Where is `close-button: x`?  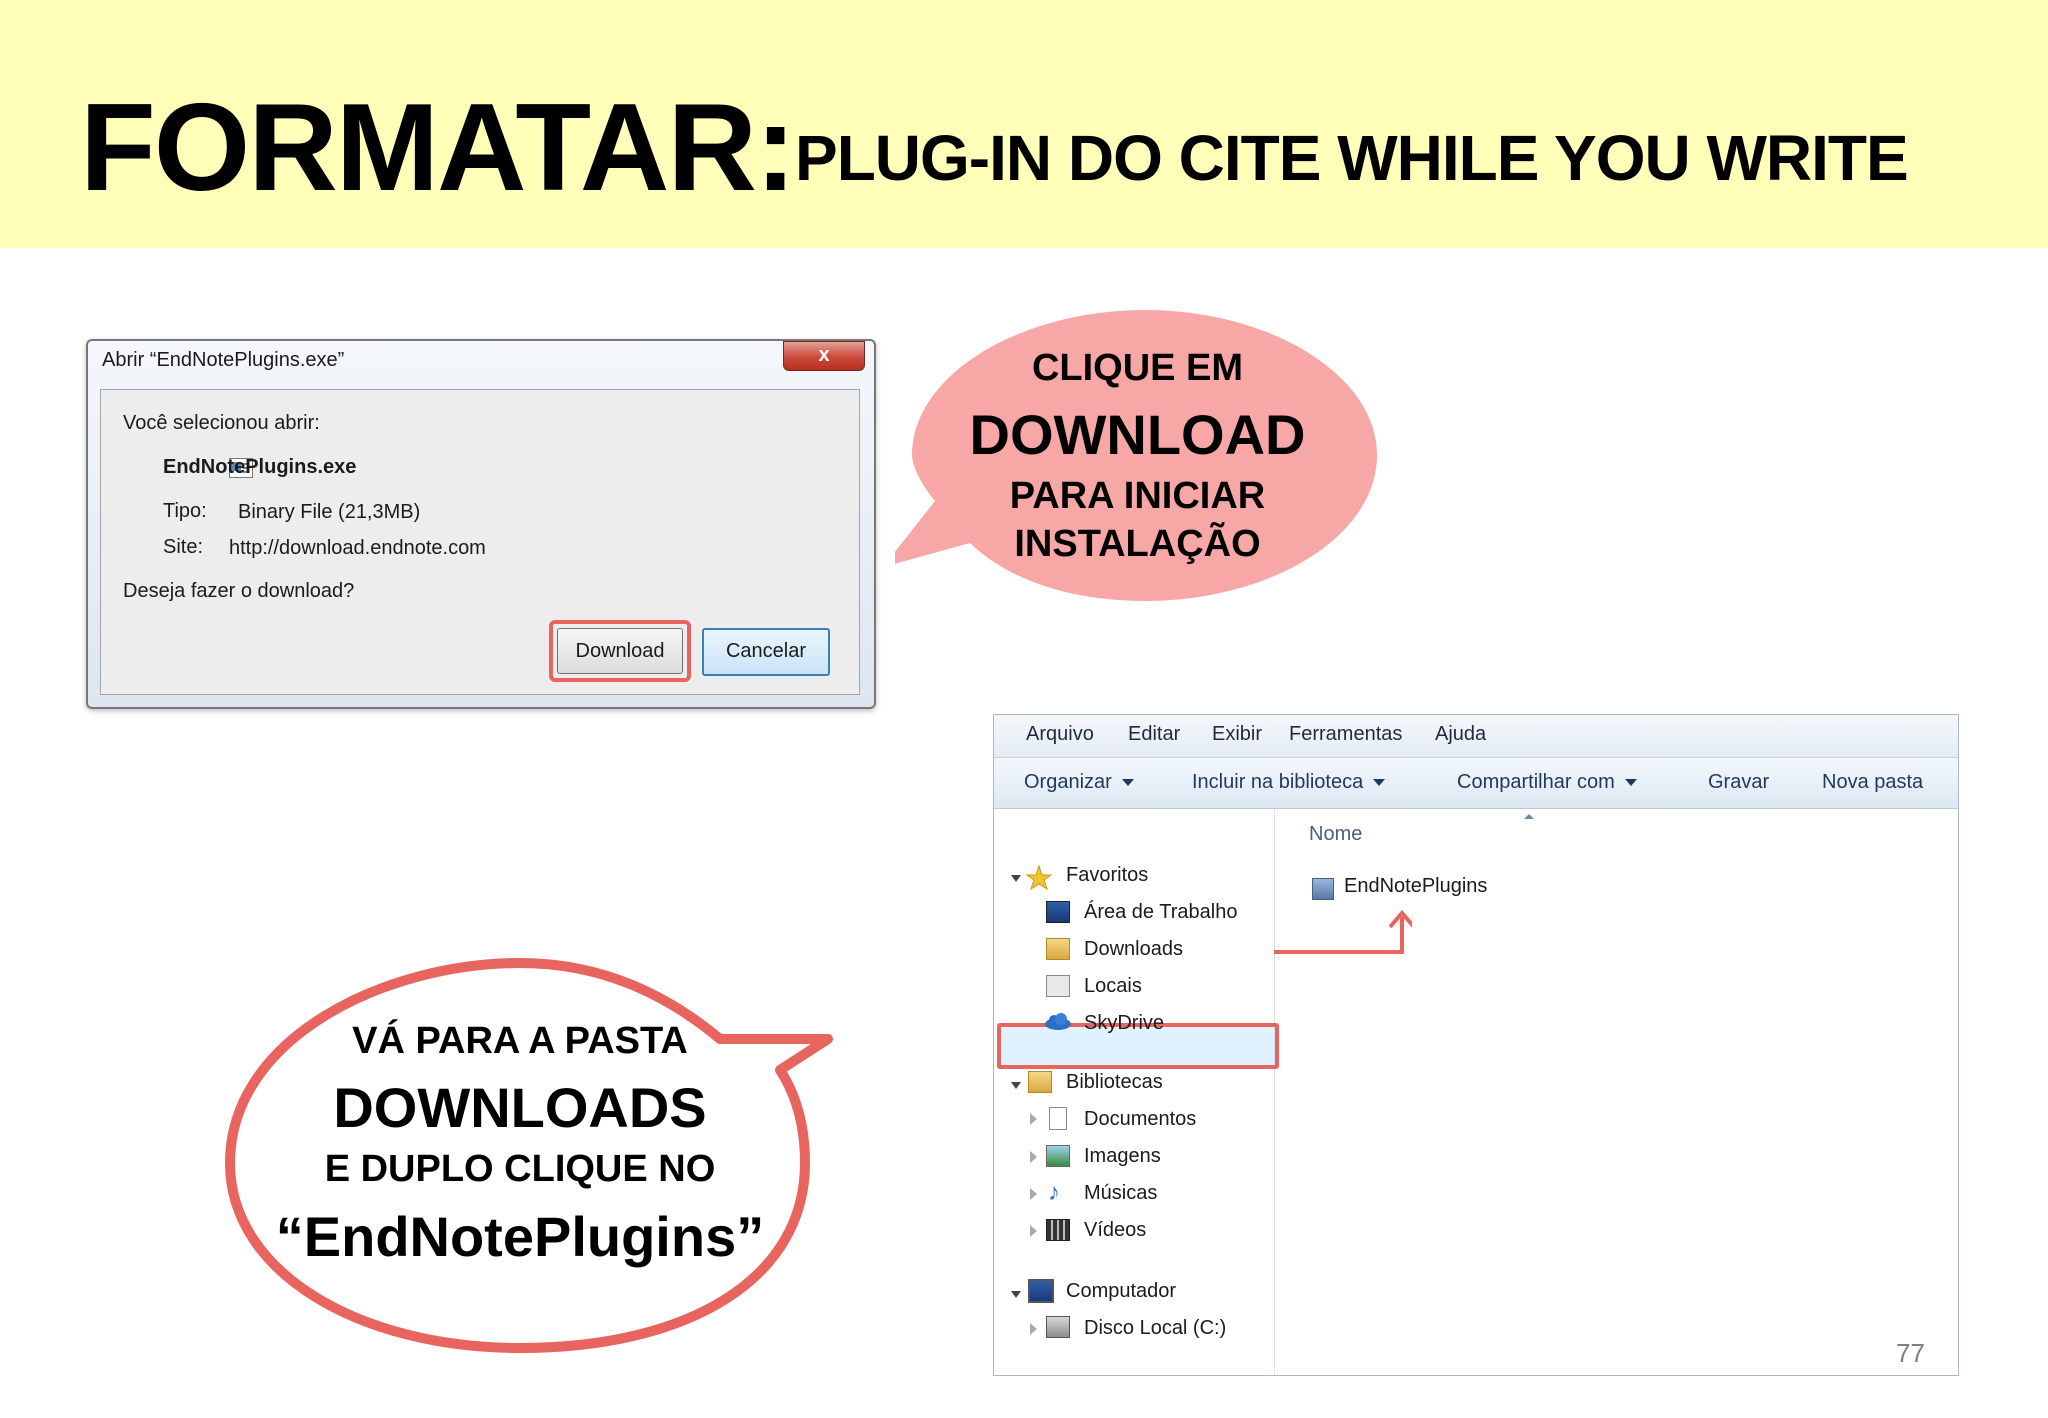 close-button: x is located at coordinates (824, 356).